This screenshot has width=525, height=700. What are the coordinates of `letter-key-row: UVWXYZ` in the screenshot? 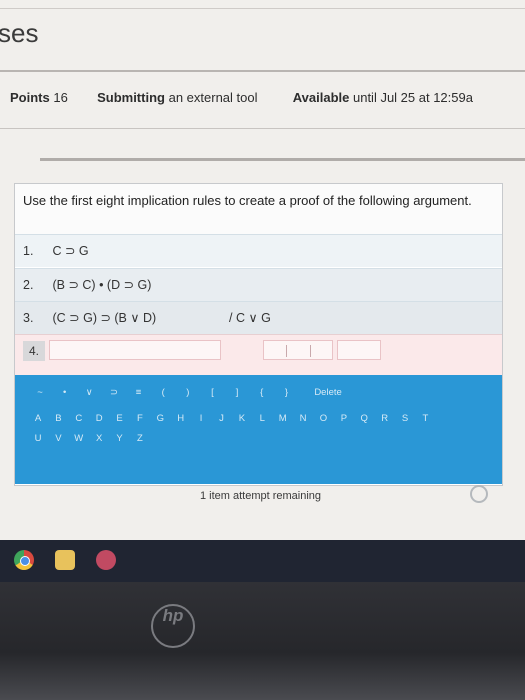 It's located at (90, 439).